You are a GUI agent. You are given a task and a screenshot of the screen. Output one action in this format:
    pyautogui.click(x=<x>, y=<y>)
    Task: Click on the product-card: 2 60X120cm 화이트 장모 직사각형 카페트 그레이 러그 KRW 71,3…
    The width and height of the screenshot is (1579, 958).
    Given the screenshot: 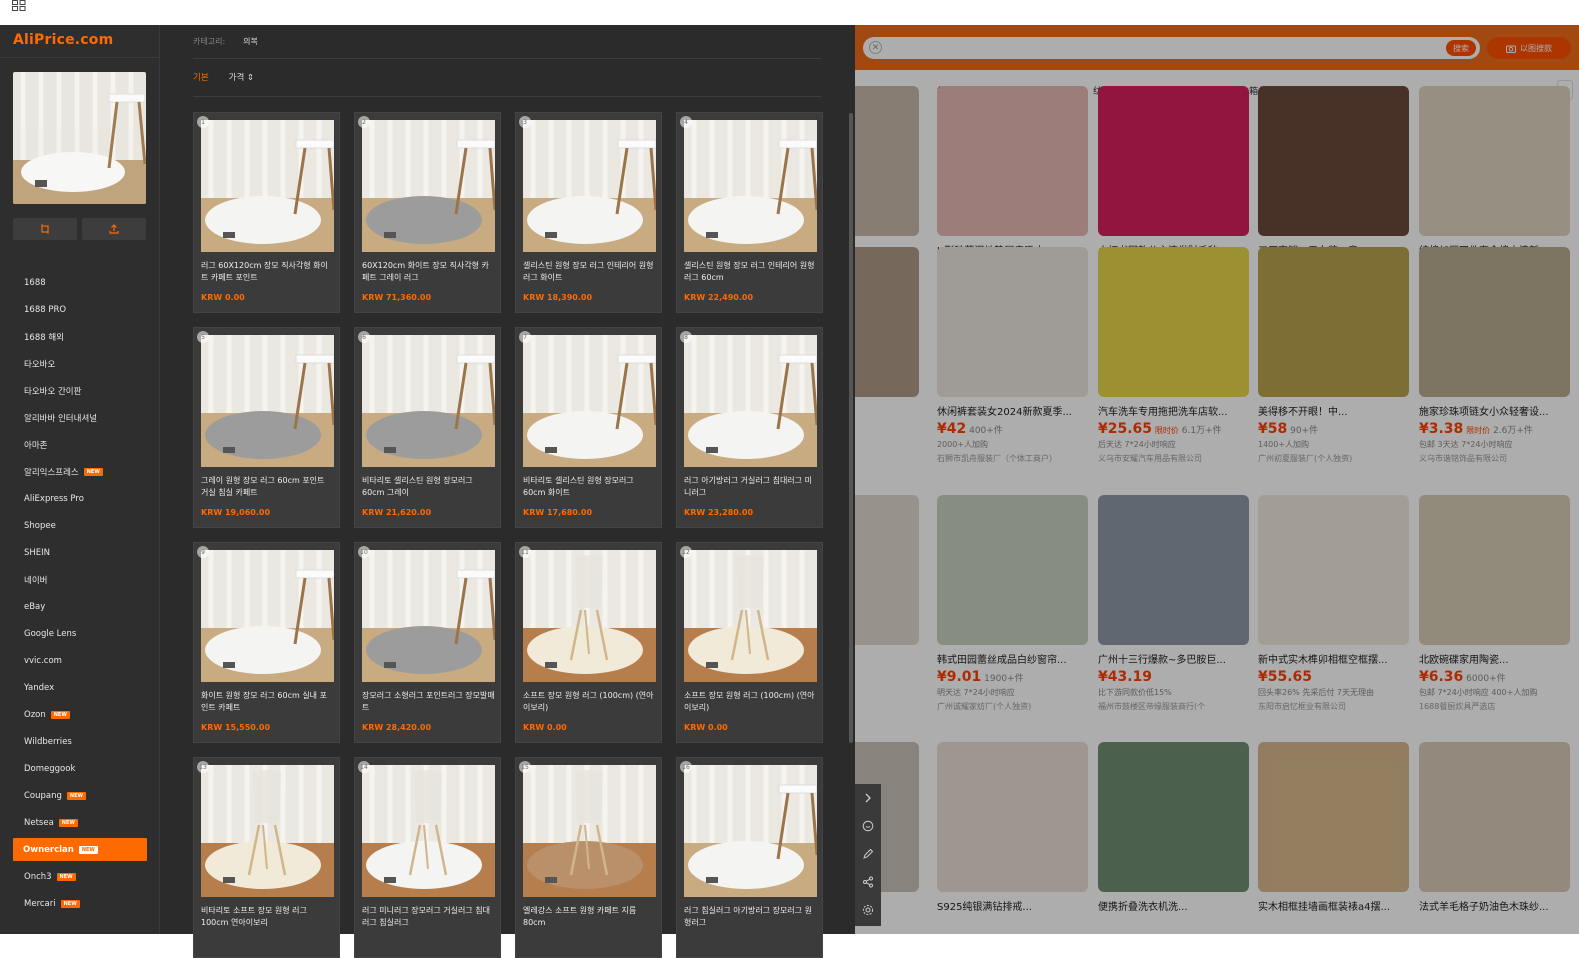 What is the action you would take?
    pyautogui.click(x=427, y=212)
    